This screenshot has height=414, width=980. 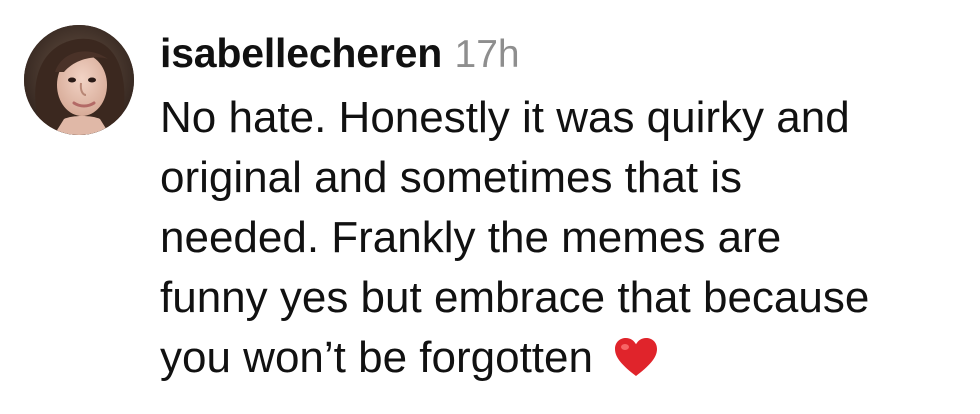 What do you see at coordinates (451, 177) in the screenshot?
I see `comment-line-2: original and sometimes that is` at bounding box center [451, 177].